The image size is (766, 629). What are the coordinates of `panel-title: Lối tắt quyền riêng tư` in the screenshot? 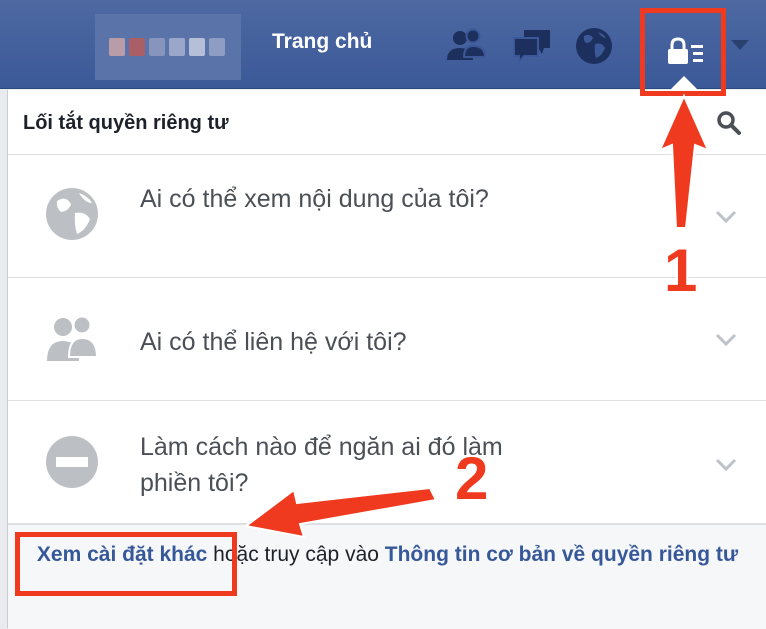 It's located at (126, 123).